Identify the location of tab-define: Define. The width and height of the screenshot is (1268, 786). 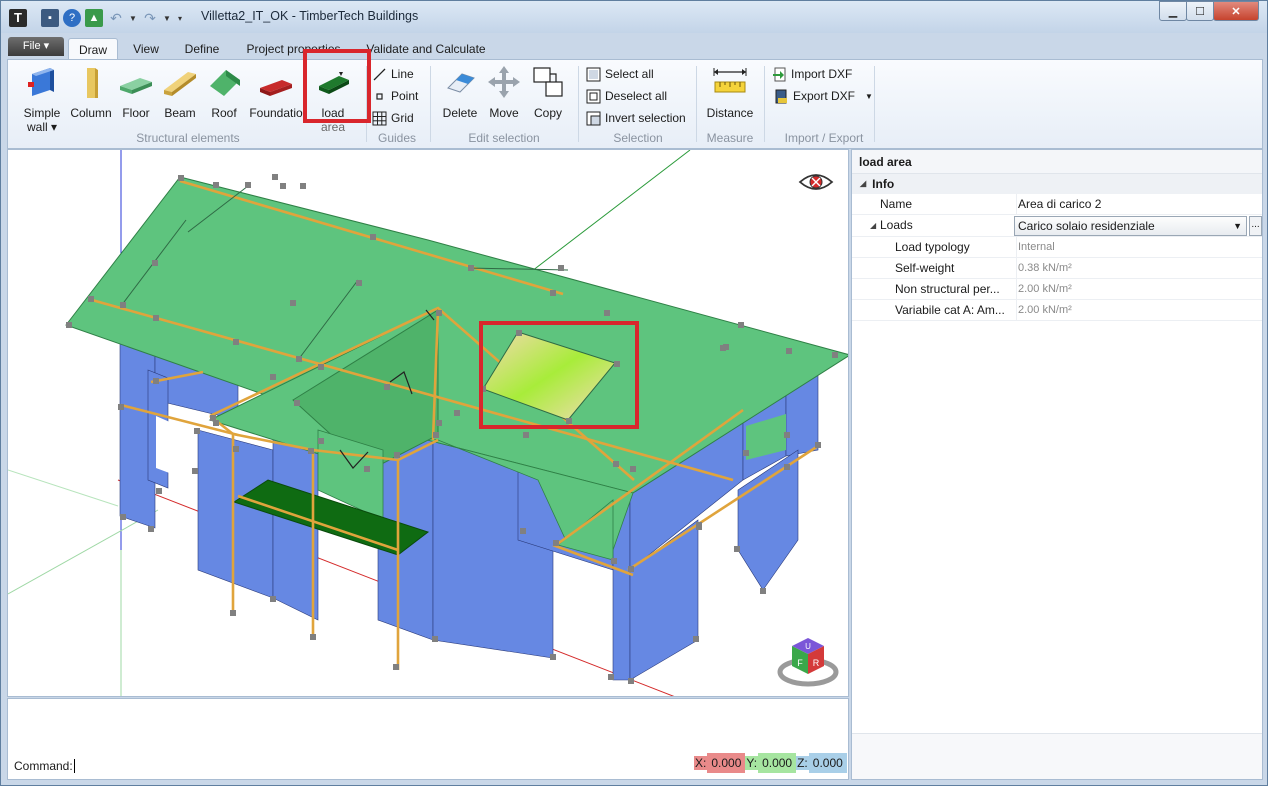
(202, 49).